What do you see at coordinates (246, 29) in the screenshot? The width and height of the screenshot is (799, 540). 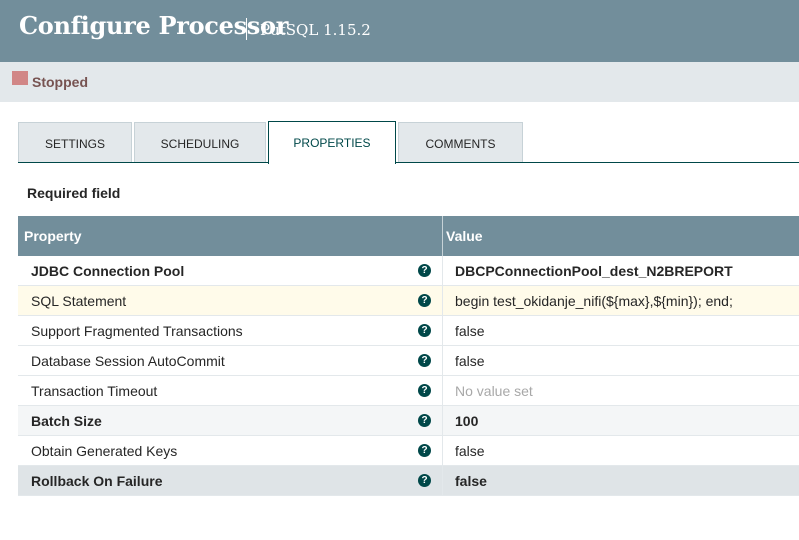 I see `title-separator` at bounding box center [246, 29].